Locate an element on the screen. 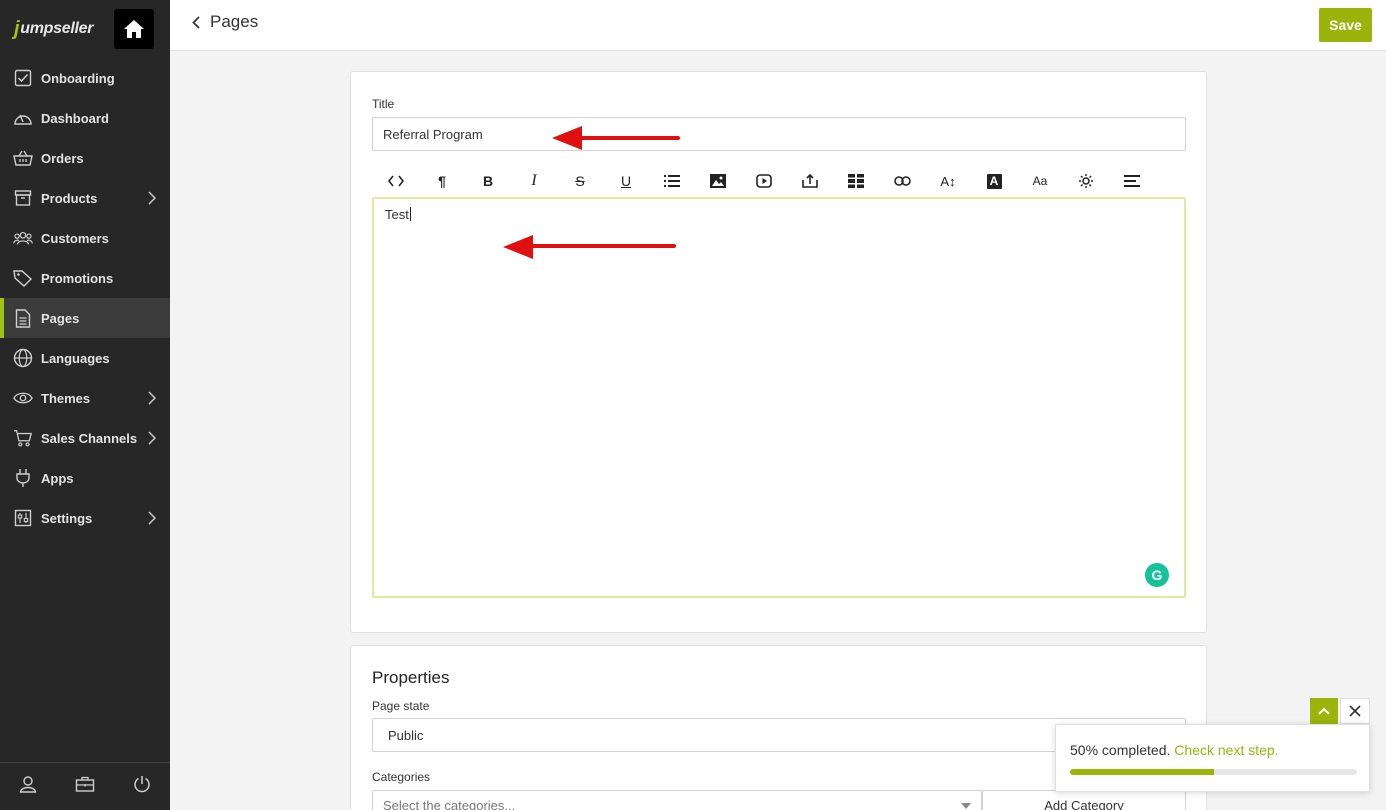 This screenshot has width=1386, height=810. special-characters-button is located at coordinates (1086, 181).